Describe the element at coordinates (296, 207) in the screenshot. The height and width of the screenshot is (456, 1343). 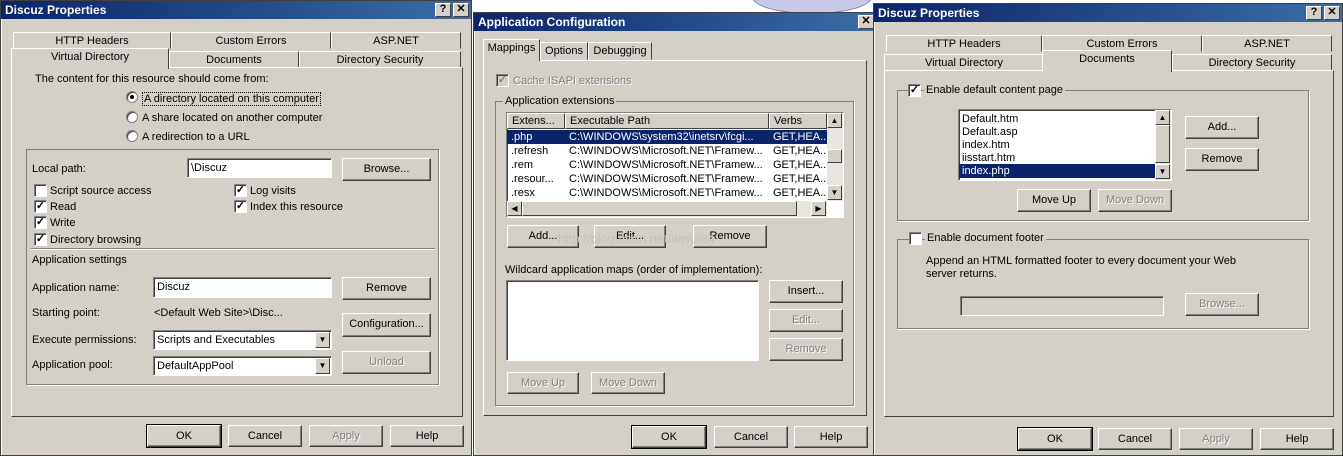
I see `index-resource-label: Index this resource` at that location.